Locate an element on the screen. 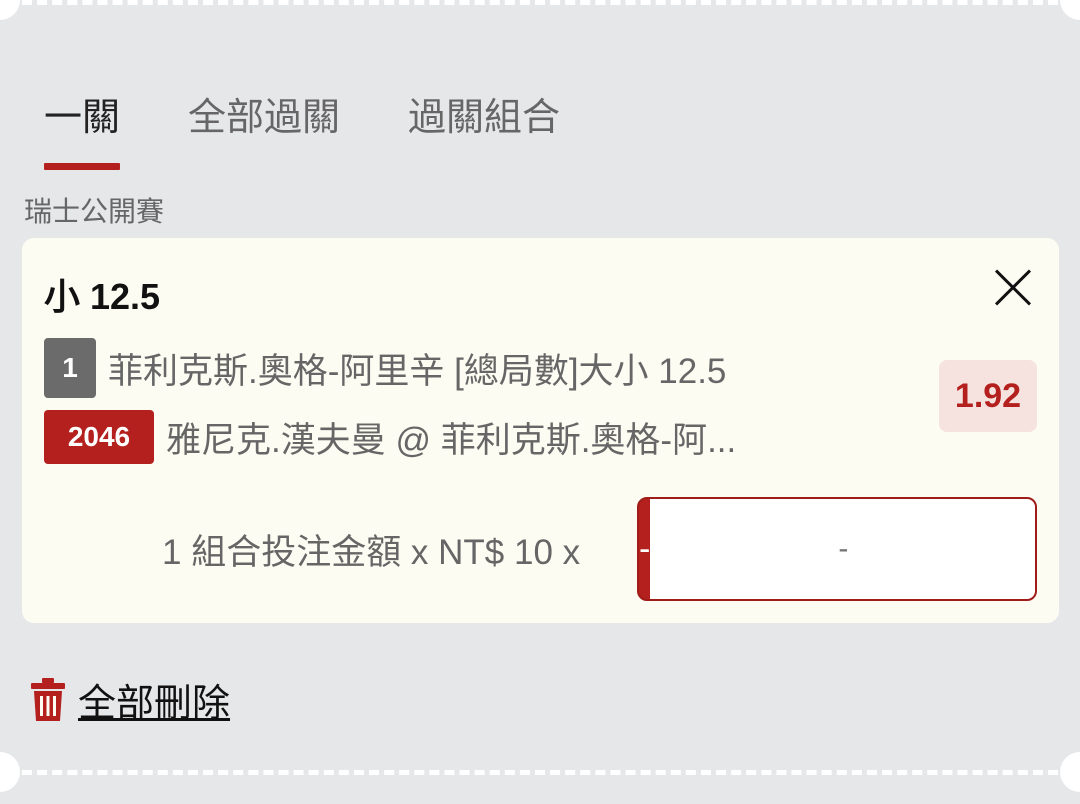 The height and width of the screenshot is (804, 1080). selection-row: 1 菲利克斯.奧格-阿里辛 [總局數]大小 12.5 is located at coordinates (385, 368).